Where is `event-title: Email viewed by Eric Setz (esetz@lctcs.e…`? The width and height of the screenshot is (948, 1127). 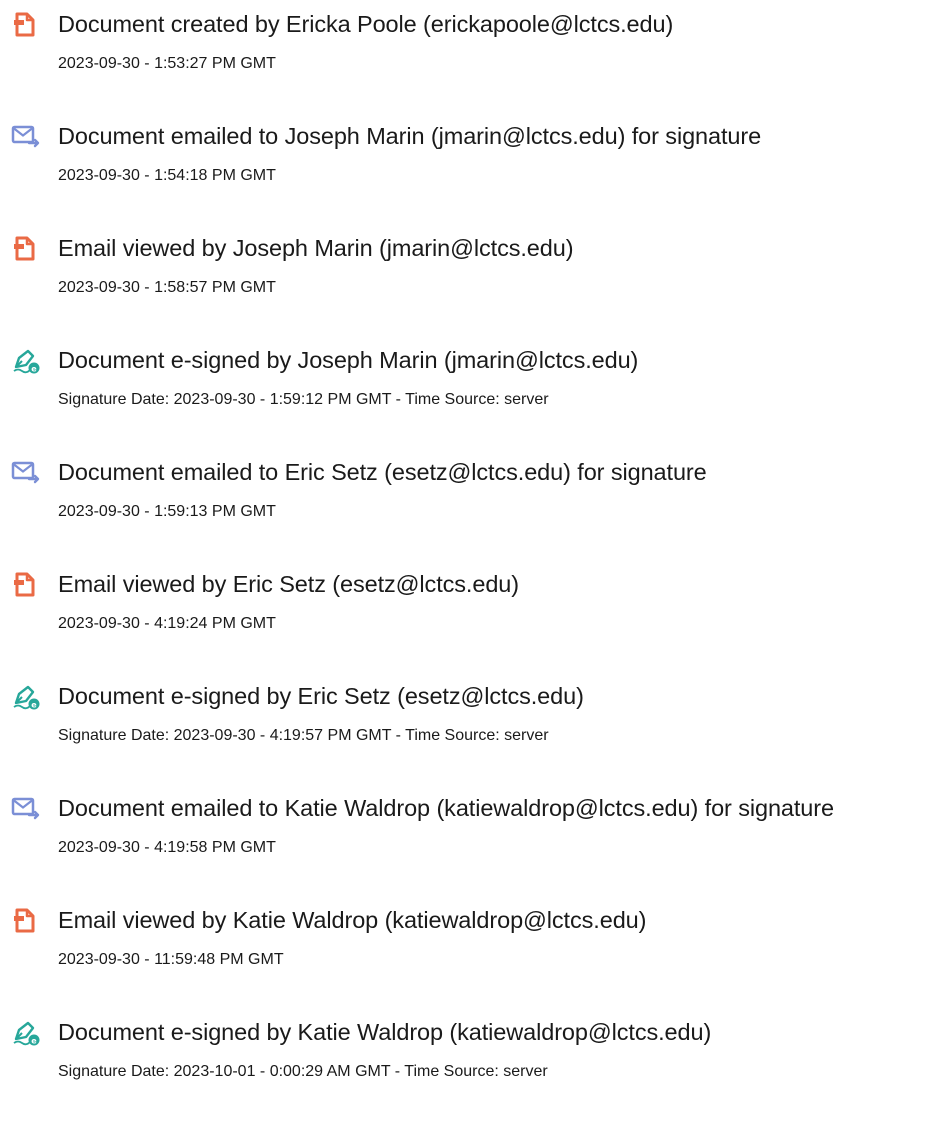 event-title: Email viewed by Eric Setz (esetz@lctcs.e… is located at coordinates (288, 584).